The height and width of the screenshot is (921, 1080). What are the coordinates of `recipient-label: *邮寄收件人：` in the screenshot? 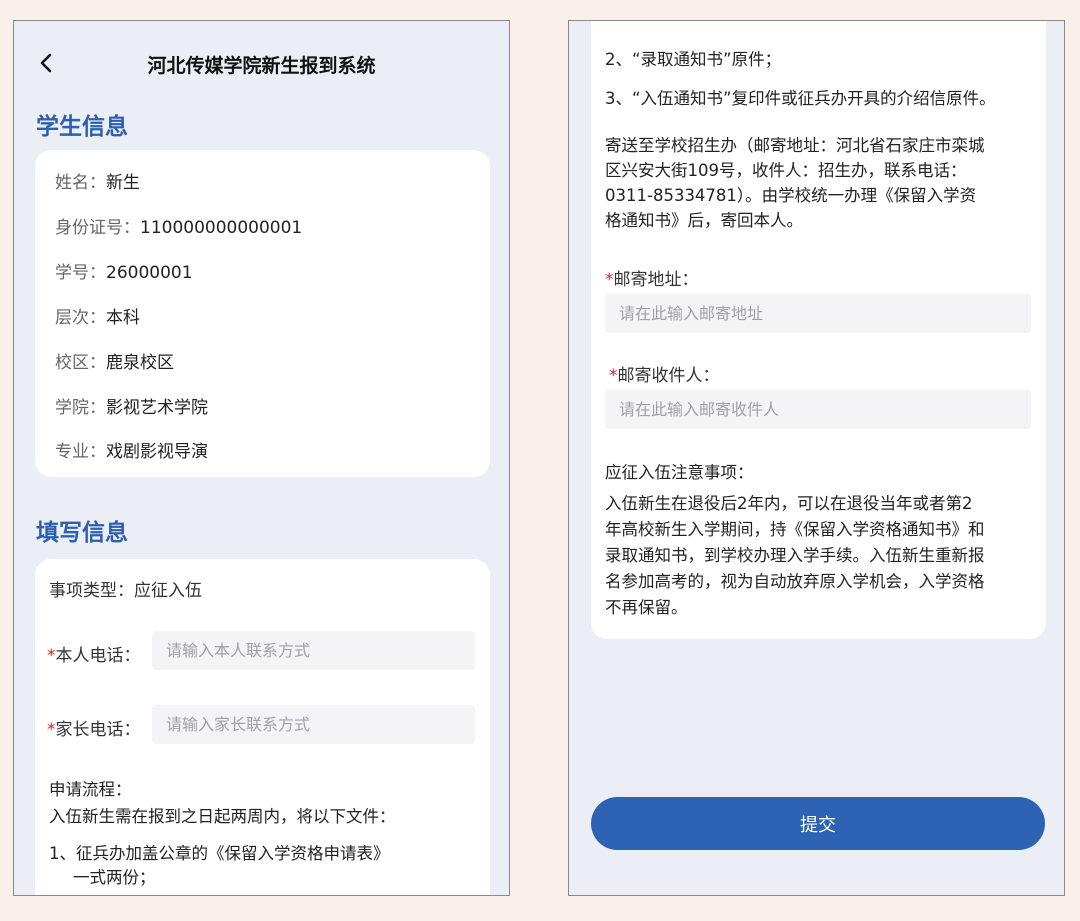 It's located at (664, 373).